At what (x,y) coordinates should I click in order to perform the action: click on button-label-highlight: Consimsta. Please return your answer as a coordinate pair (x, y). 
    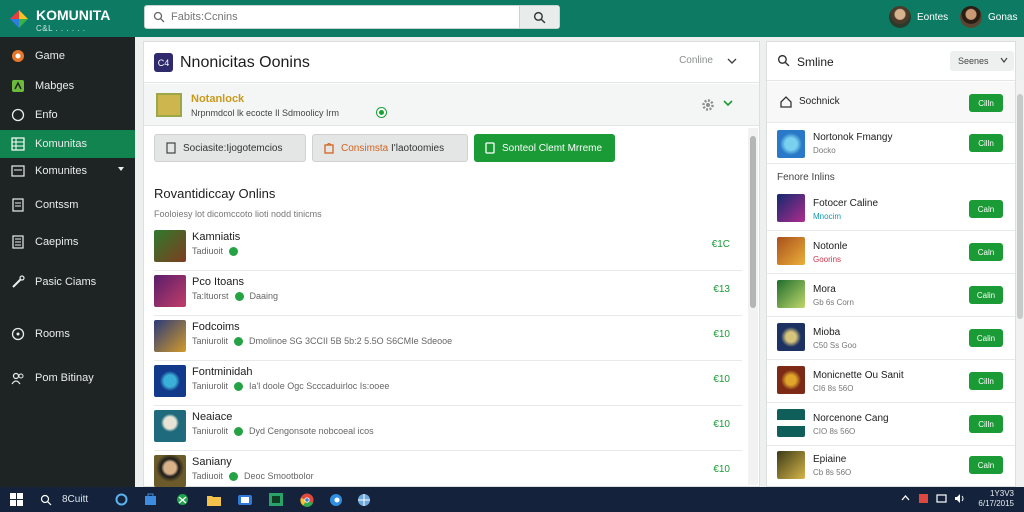
    Looking at the image, I should click on (365, 148).